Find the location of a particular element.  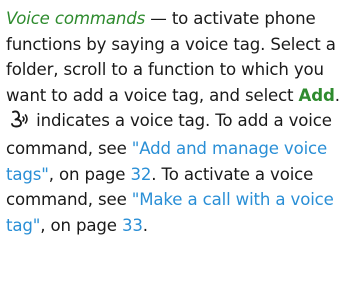

page-link-33: 33 is located at coordinates (132, 225).